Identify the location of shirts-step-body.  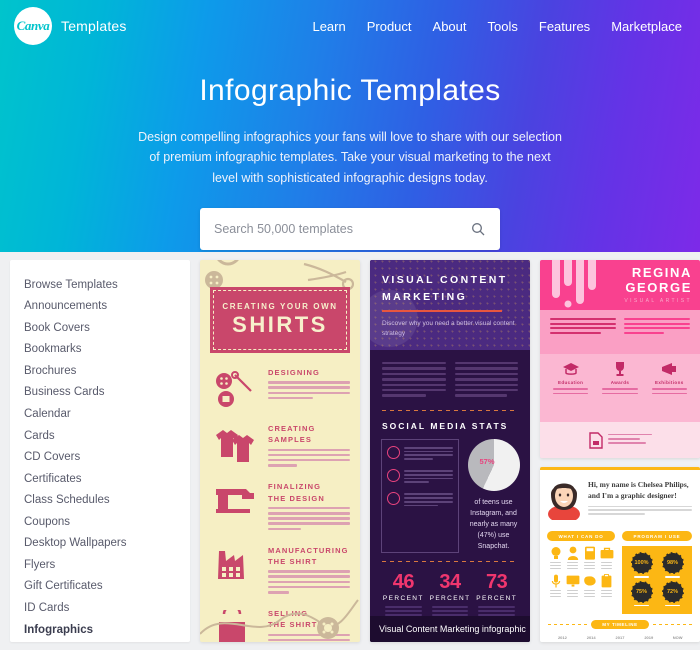
(309, 518).